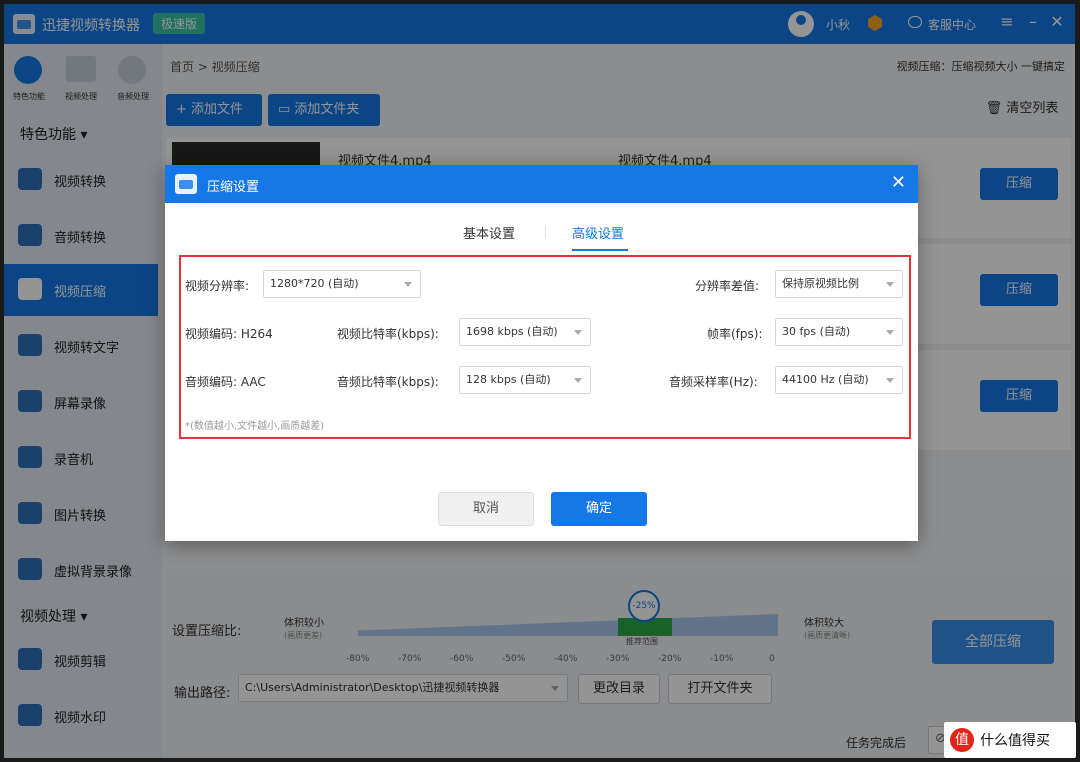 The image size is (1080, 762). I want to click on dialog-close-icon: ✕, so click(898, 182).